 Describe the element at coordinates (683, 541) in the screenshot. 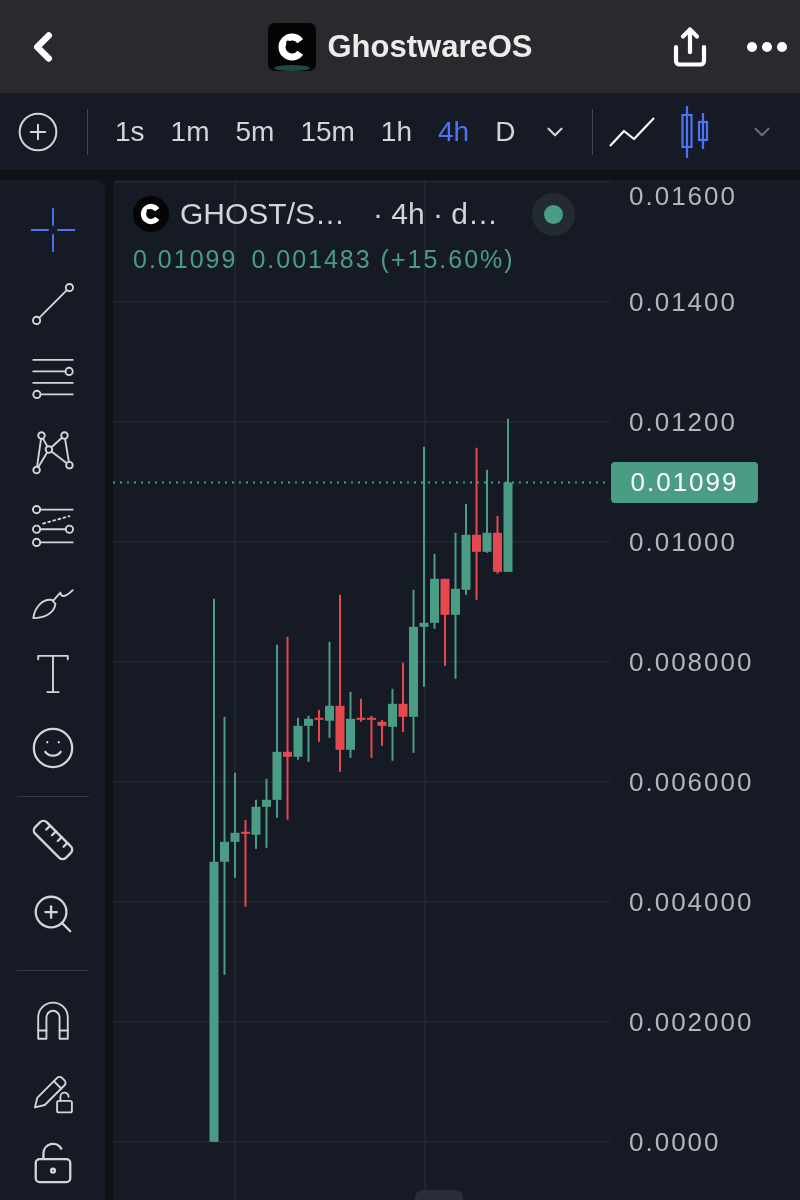

I see `price-label: 0.01000` at that location.